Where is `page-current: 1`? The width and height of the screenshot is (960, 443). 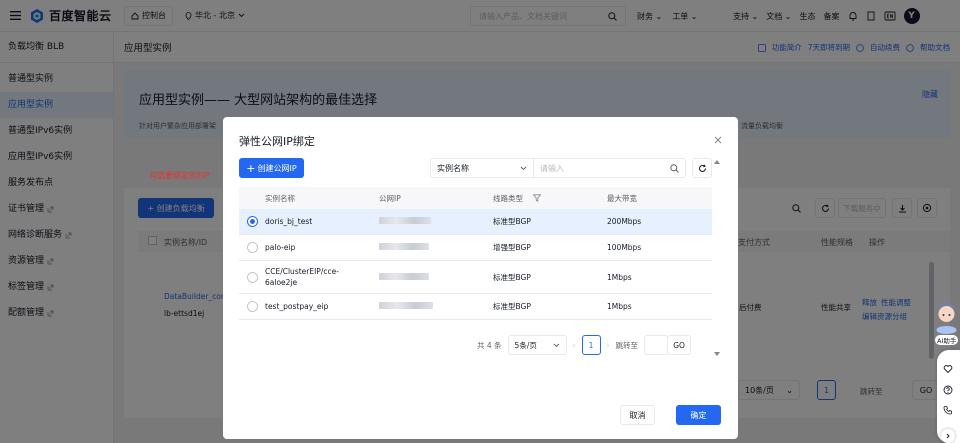 page-current: 1 is located at coordinates (591, 345).